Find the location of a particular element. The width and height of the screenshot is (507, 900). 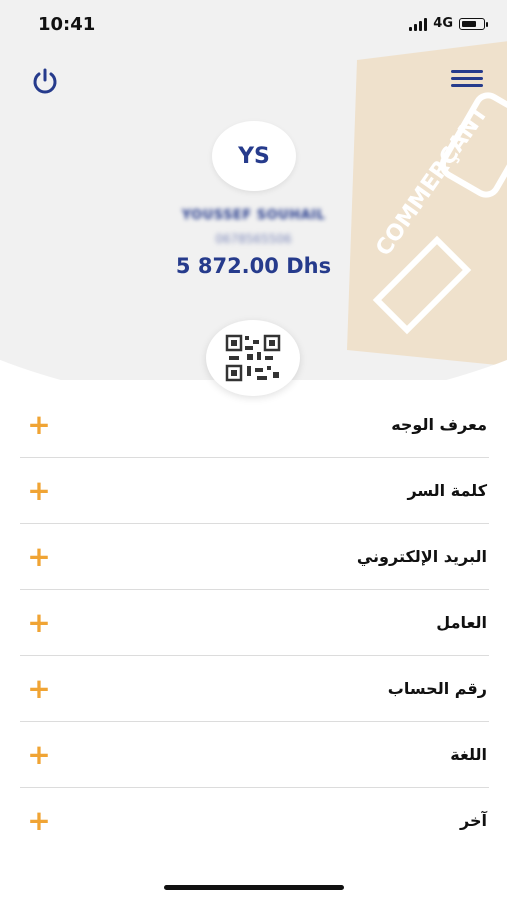

settings-item-label: اللغة is located at coordinates (468, 754).